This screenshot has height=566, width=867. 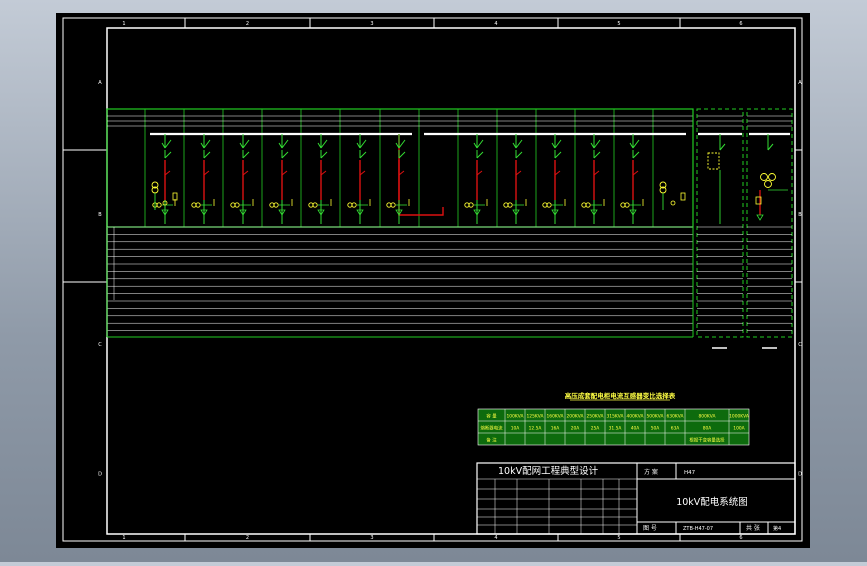 I want to click on zone-number-top: 6, so click(x=740, y=24).